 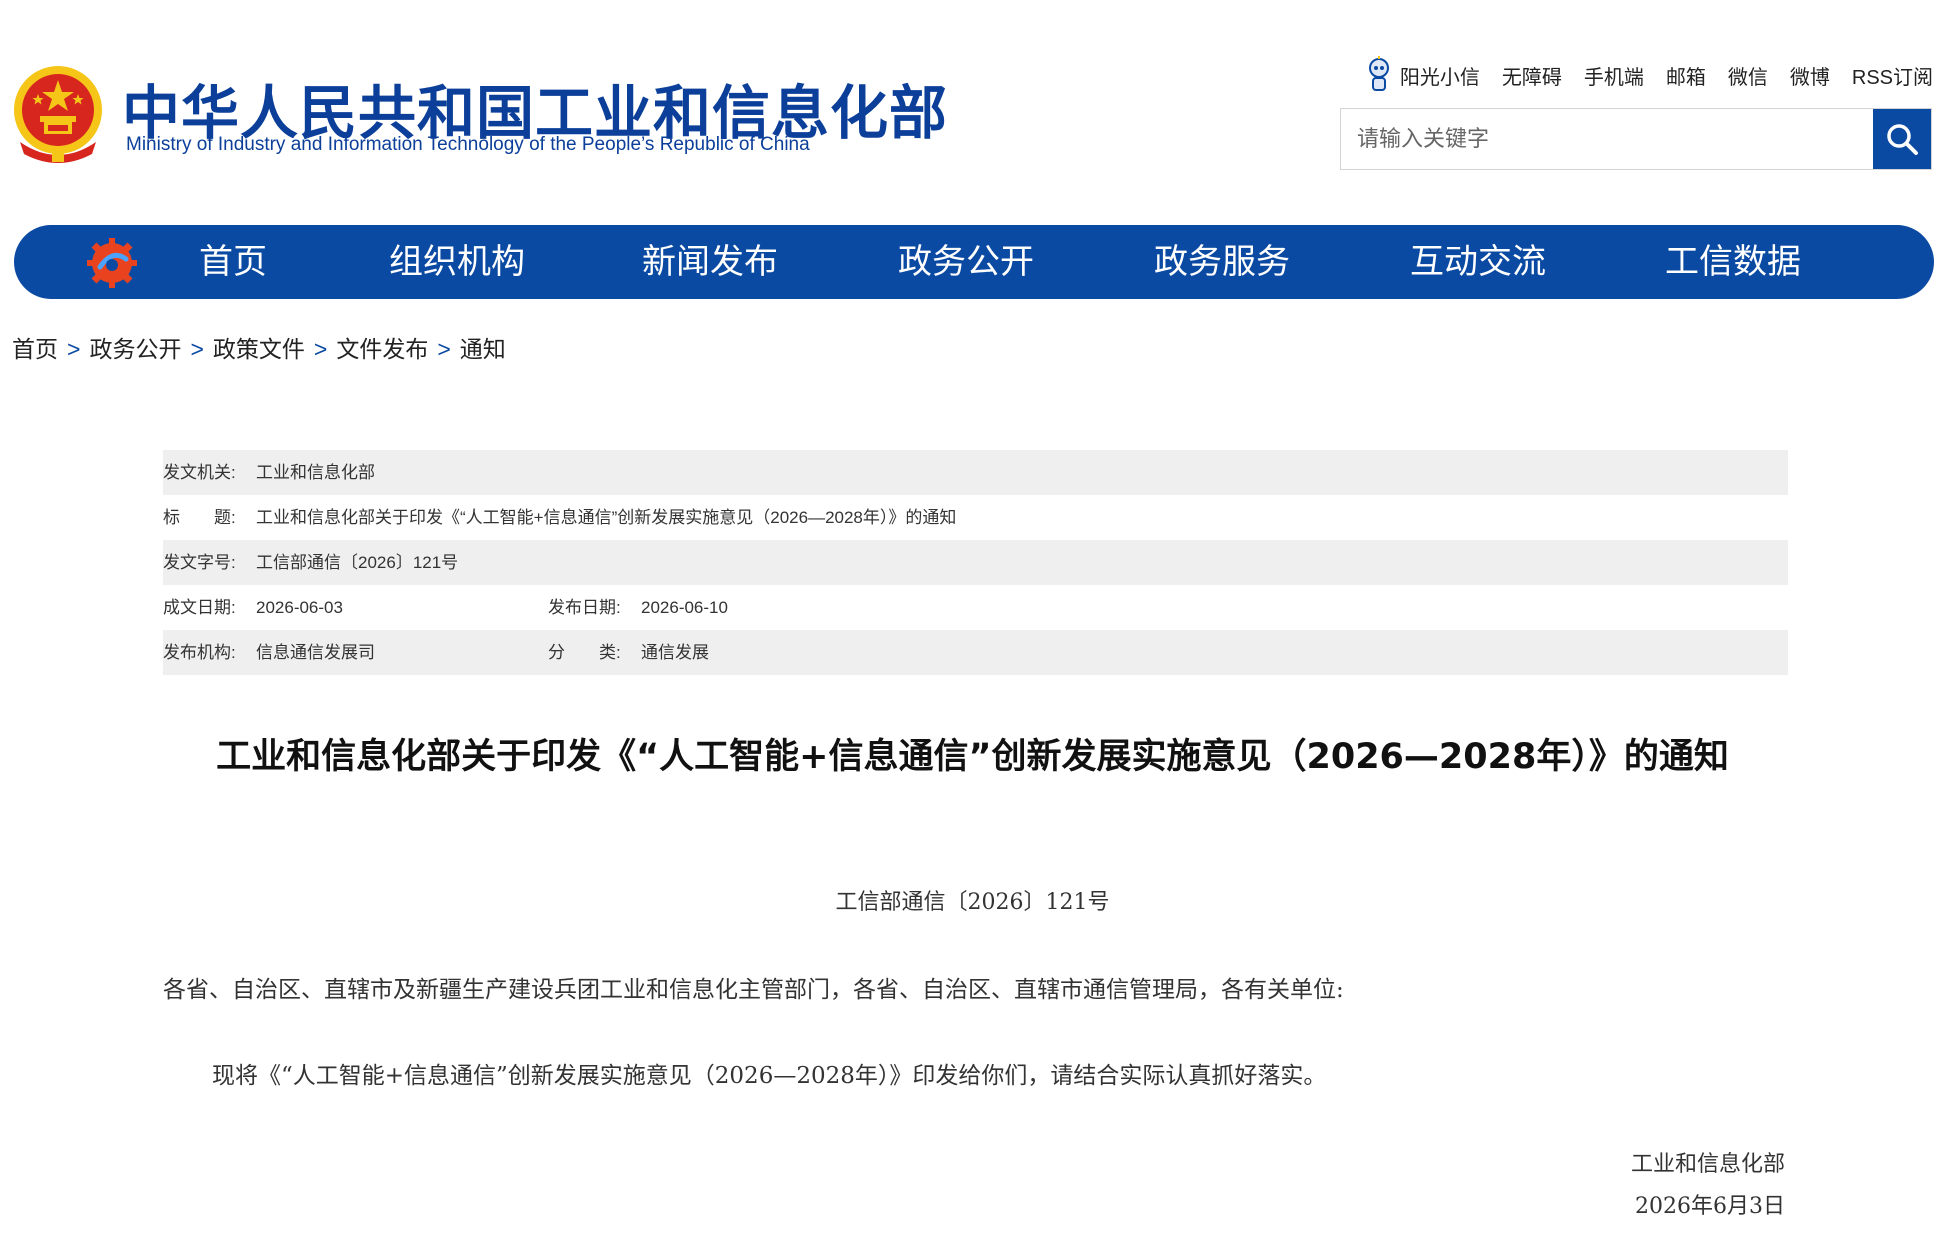 What do you see at coordinates (966, 262) in the screenshot?
I see `nav-item-government-affairs: 政务公开` at bounding box center [966, 262].